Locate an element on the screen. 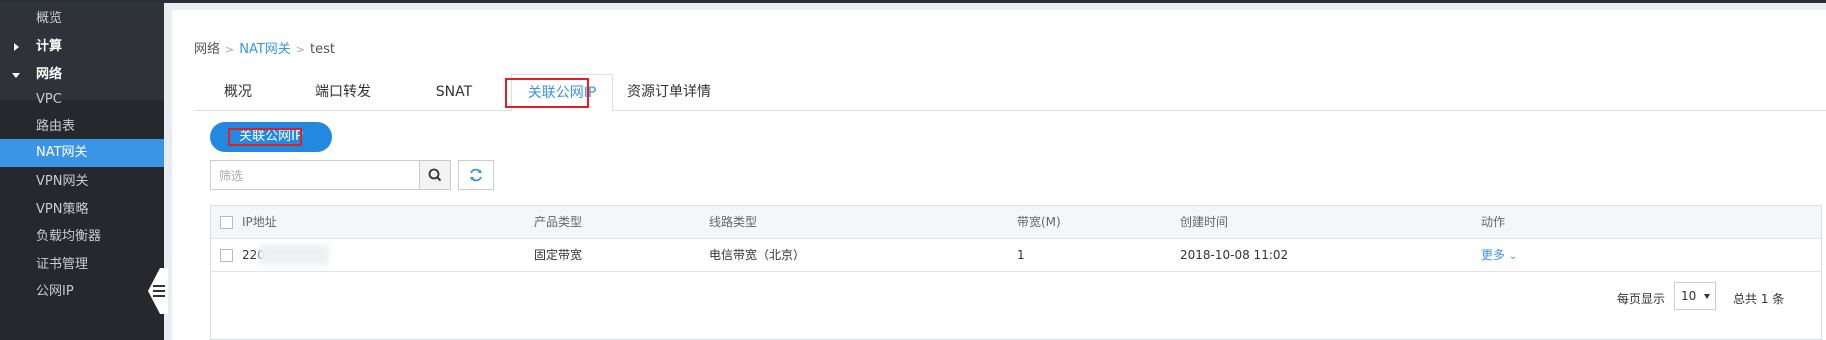 Image resolution: width=1826 pixels, height=340 pixels. filter-field is located at coordinates (315, 175).